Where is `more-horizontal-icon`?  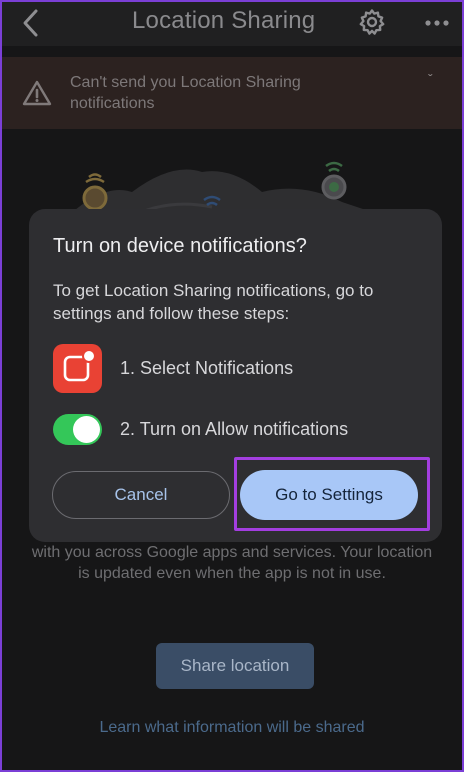 more-horizontal-icon is located at coordinates (437, 23).